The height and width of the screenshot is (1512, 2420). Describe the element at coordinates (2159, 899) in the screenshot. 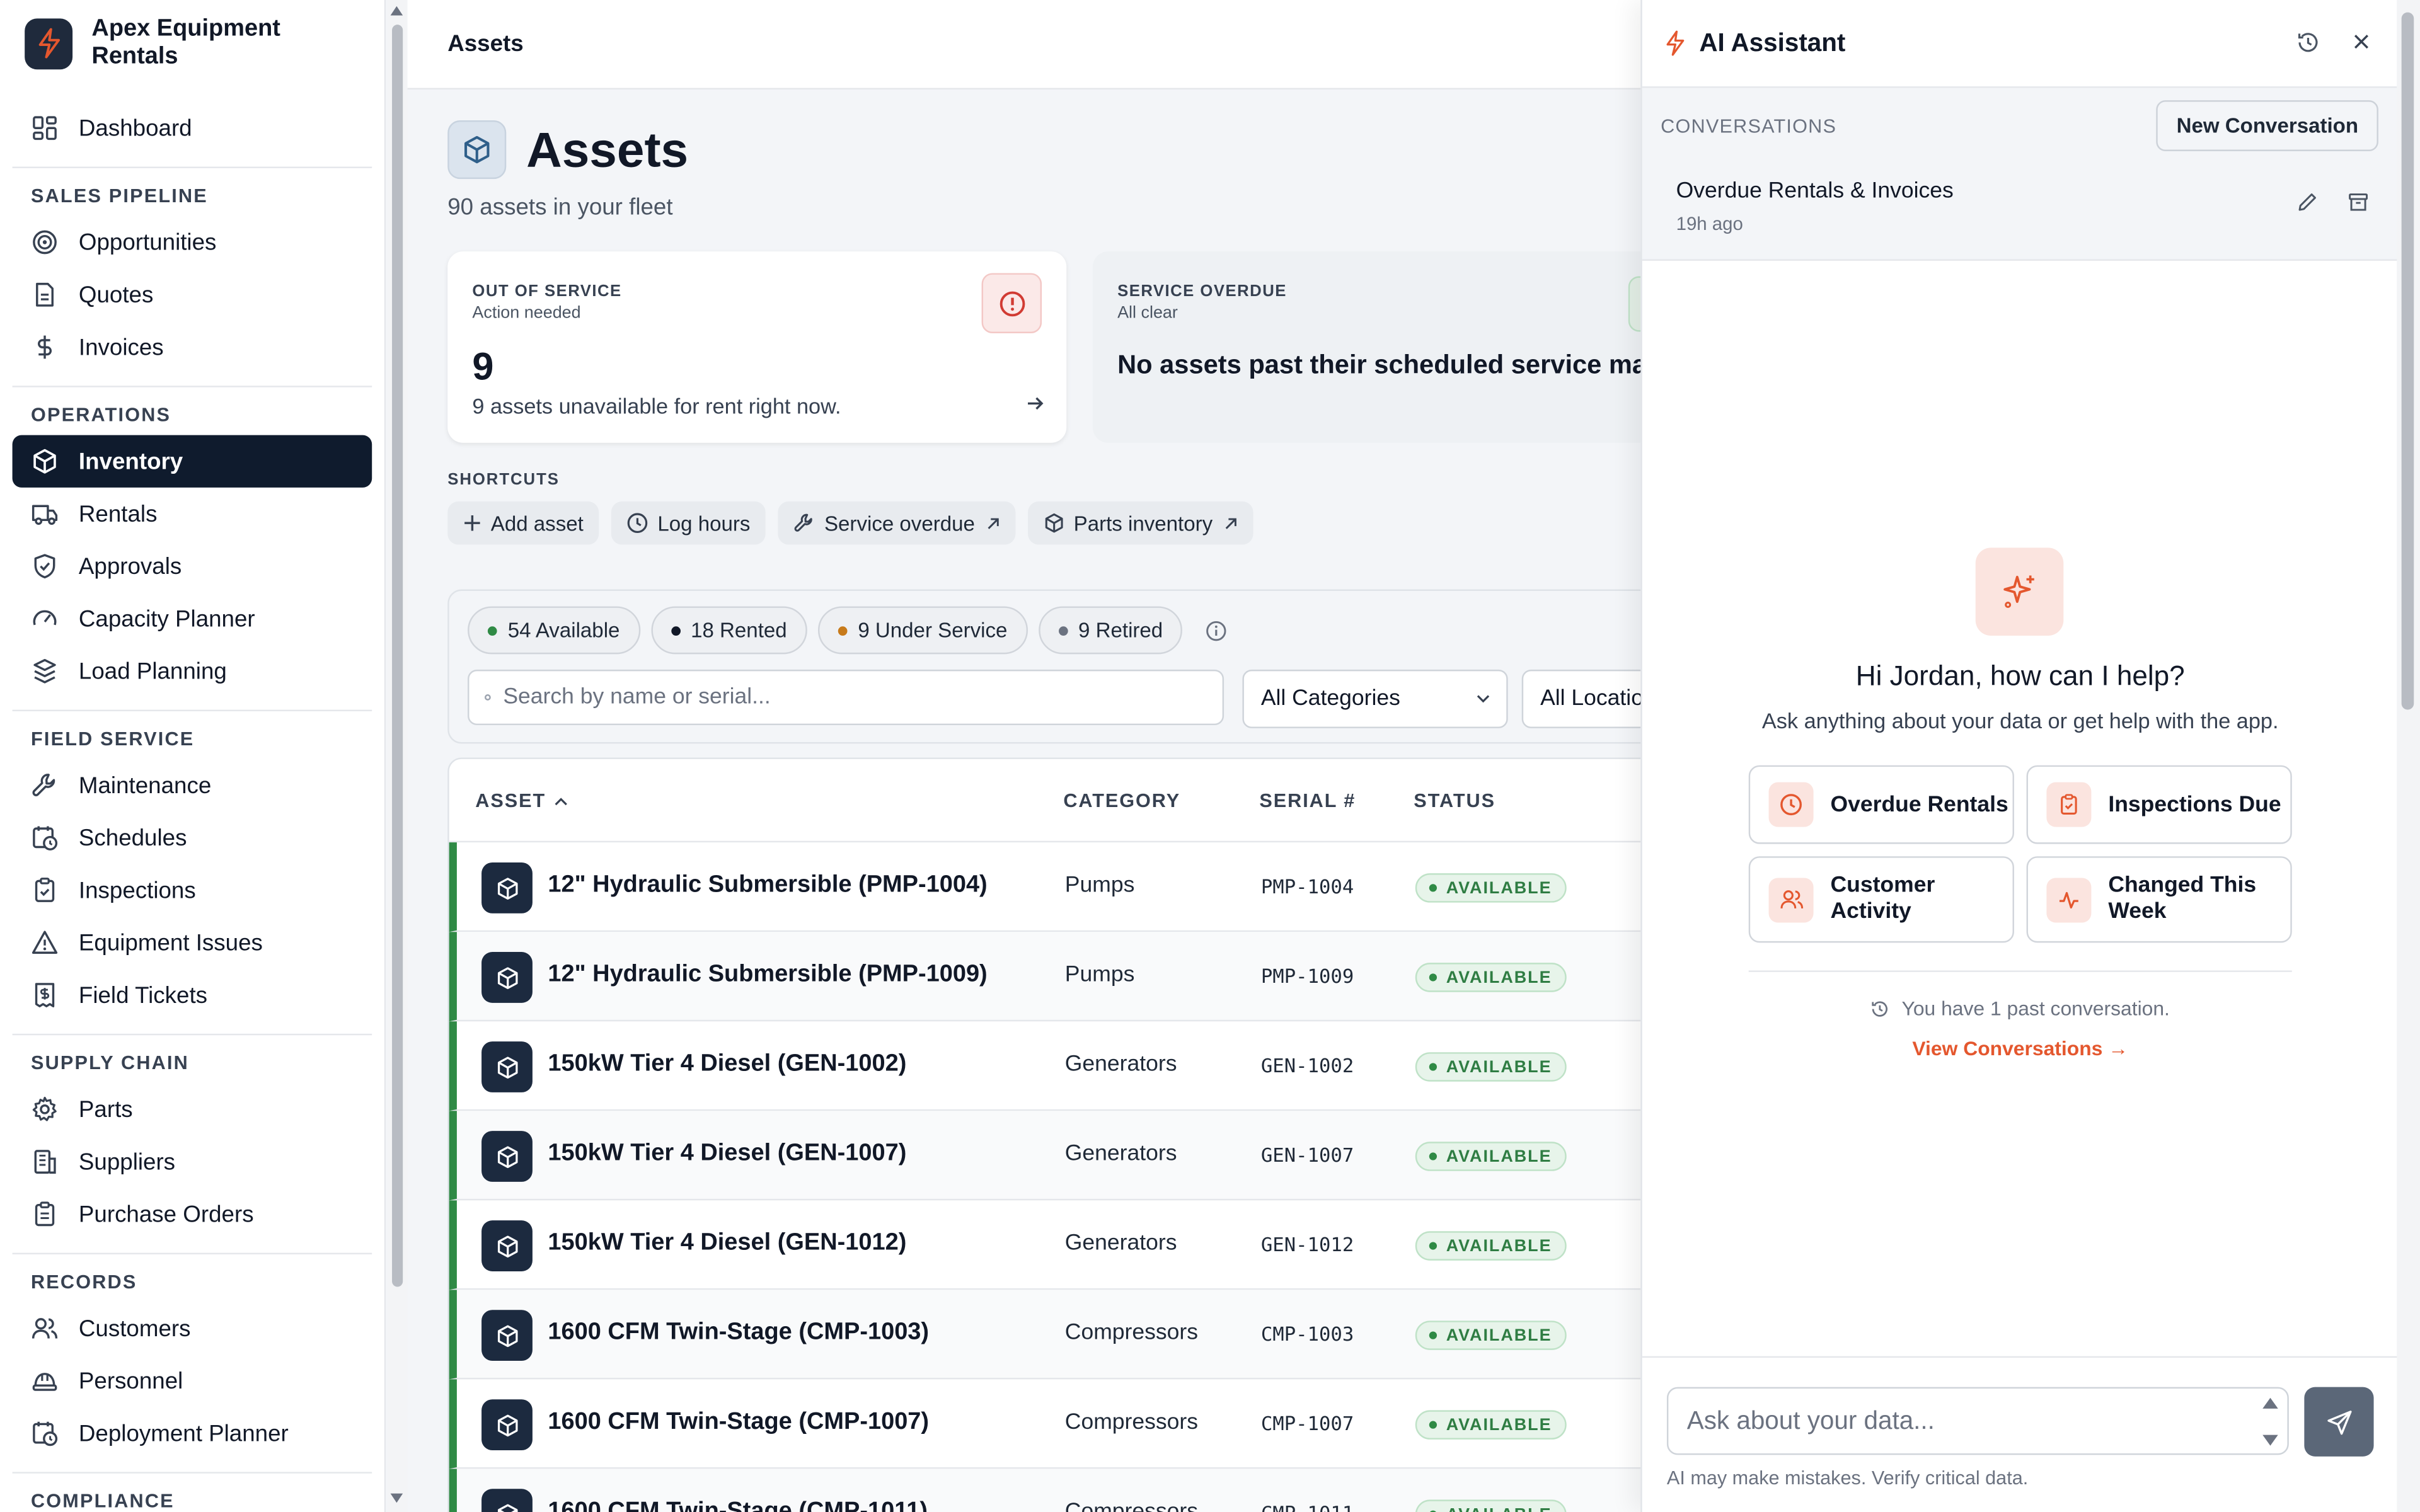

I see `prompt-changed-this-week: Changed This Week` at that location.